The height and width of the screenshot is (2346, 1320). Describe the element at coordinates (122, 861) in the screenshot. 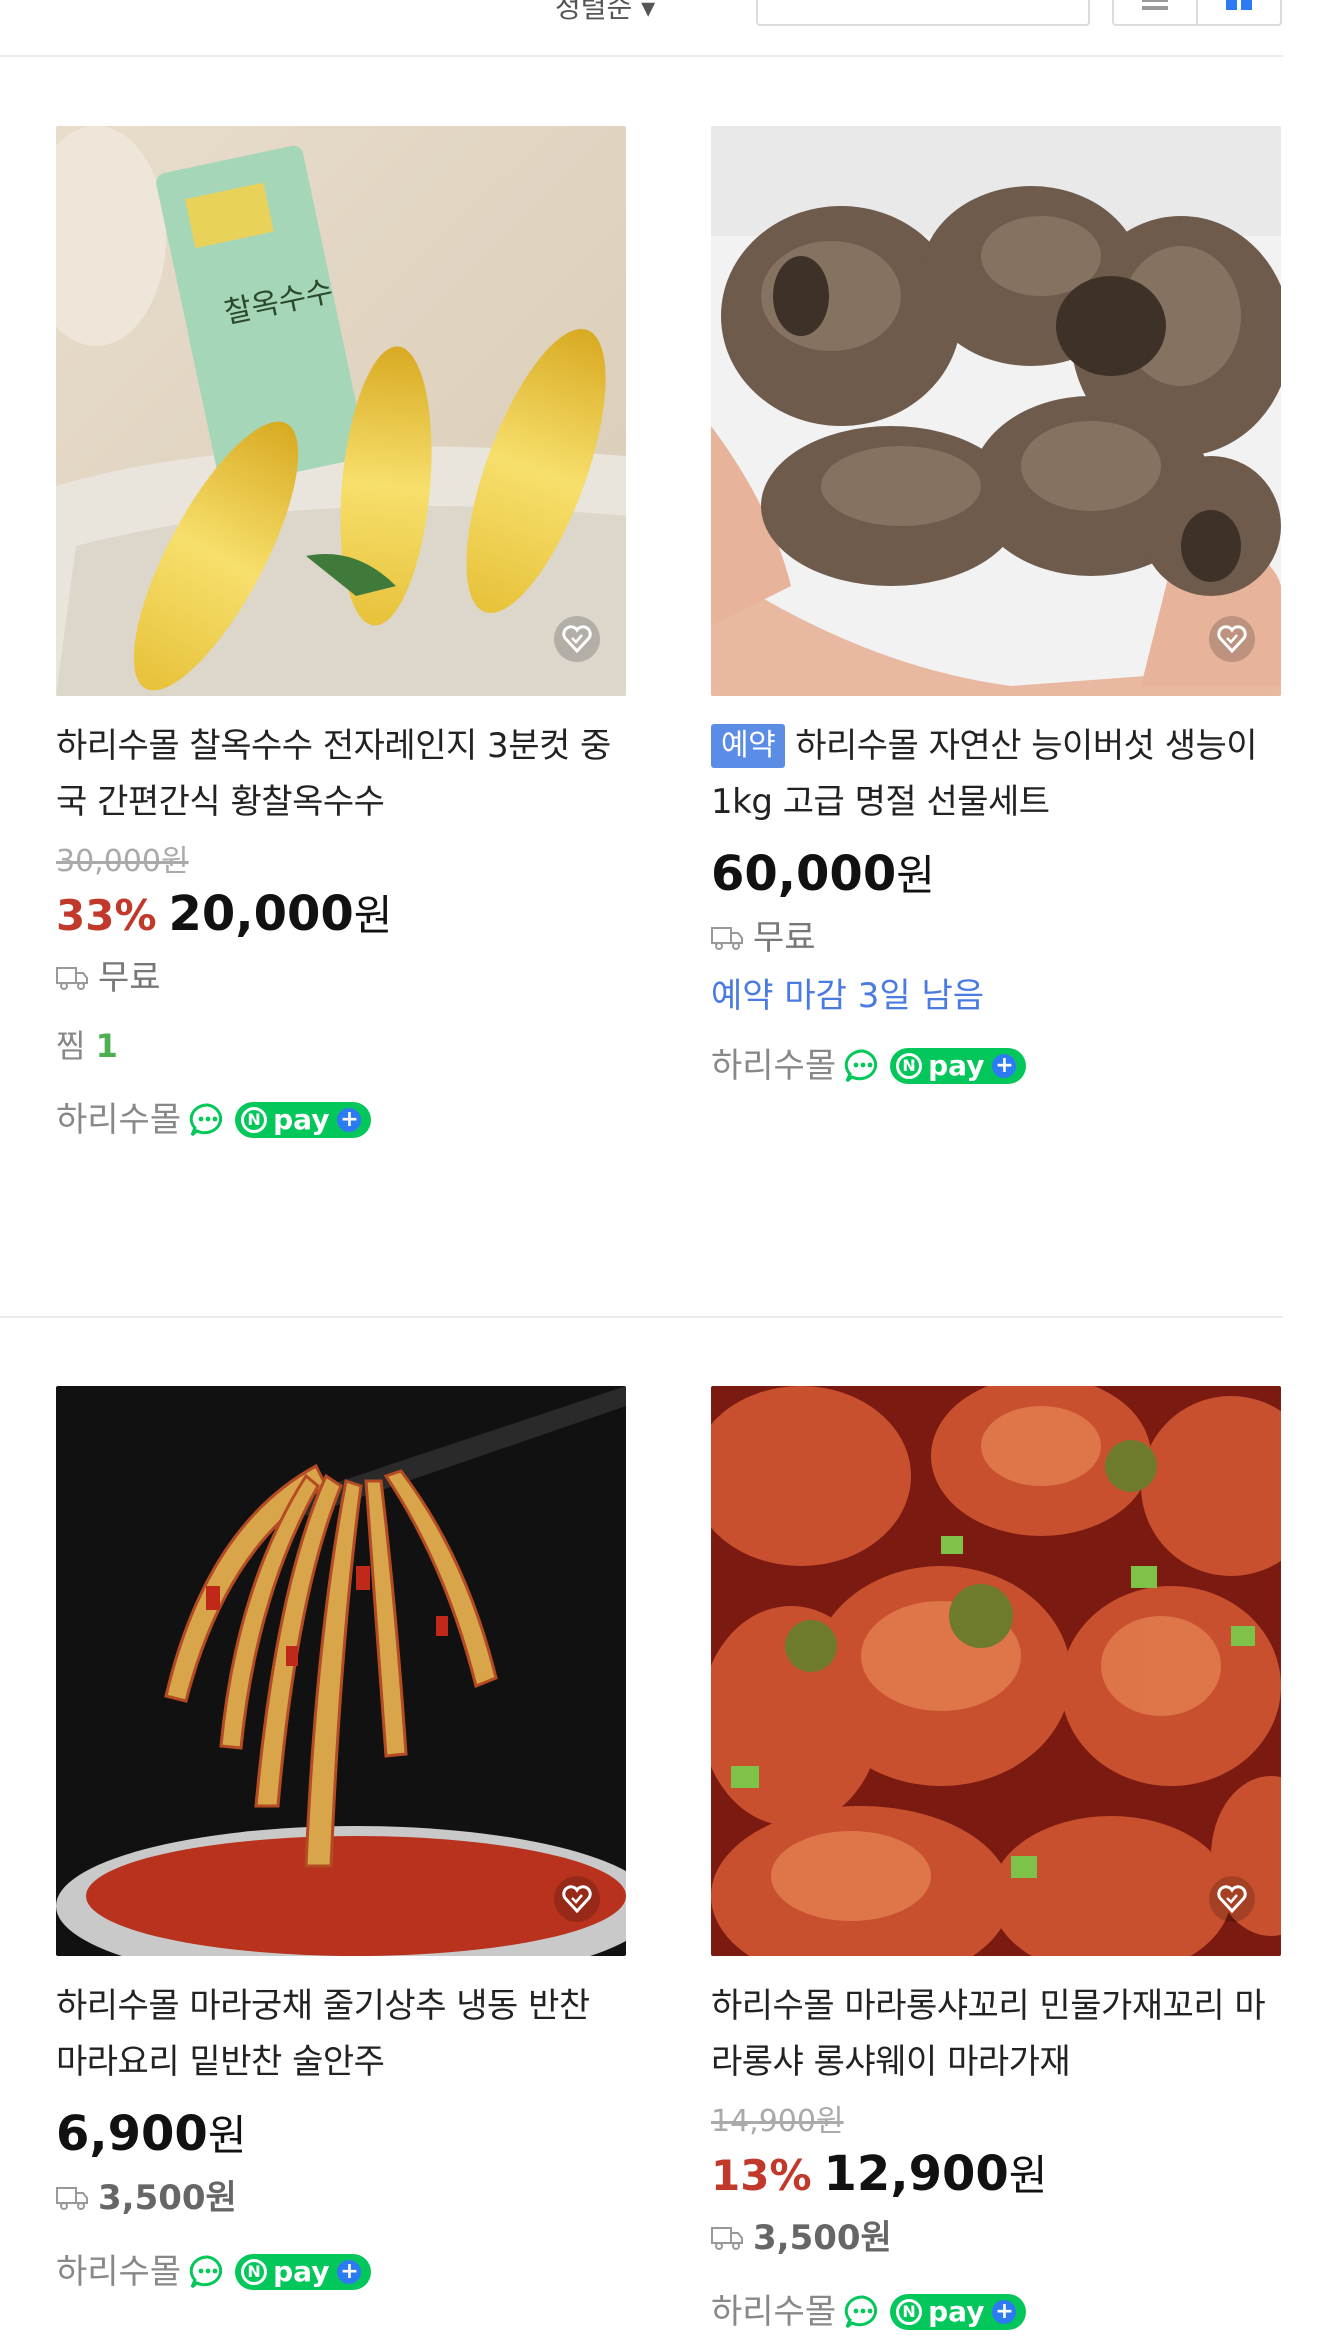

I see `original-price: 30,000원` at that location.